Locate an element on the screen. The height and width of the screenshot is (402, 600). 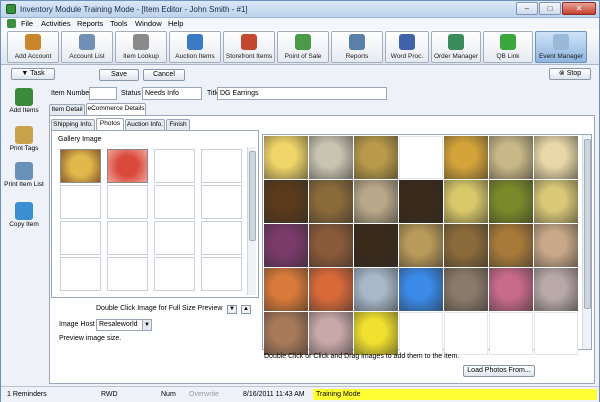
image-host-select: Resaleworld ▼ is located at coordinates (124, 325).